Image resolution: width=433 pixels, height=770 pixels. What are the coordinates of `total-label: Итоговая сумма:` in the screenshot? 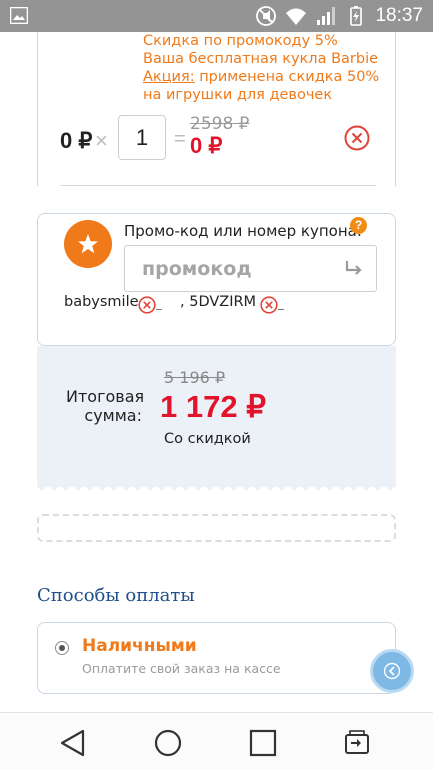 It's located at (105, 406).